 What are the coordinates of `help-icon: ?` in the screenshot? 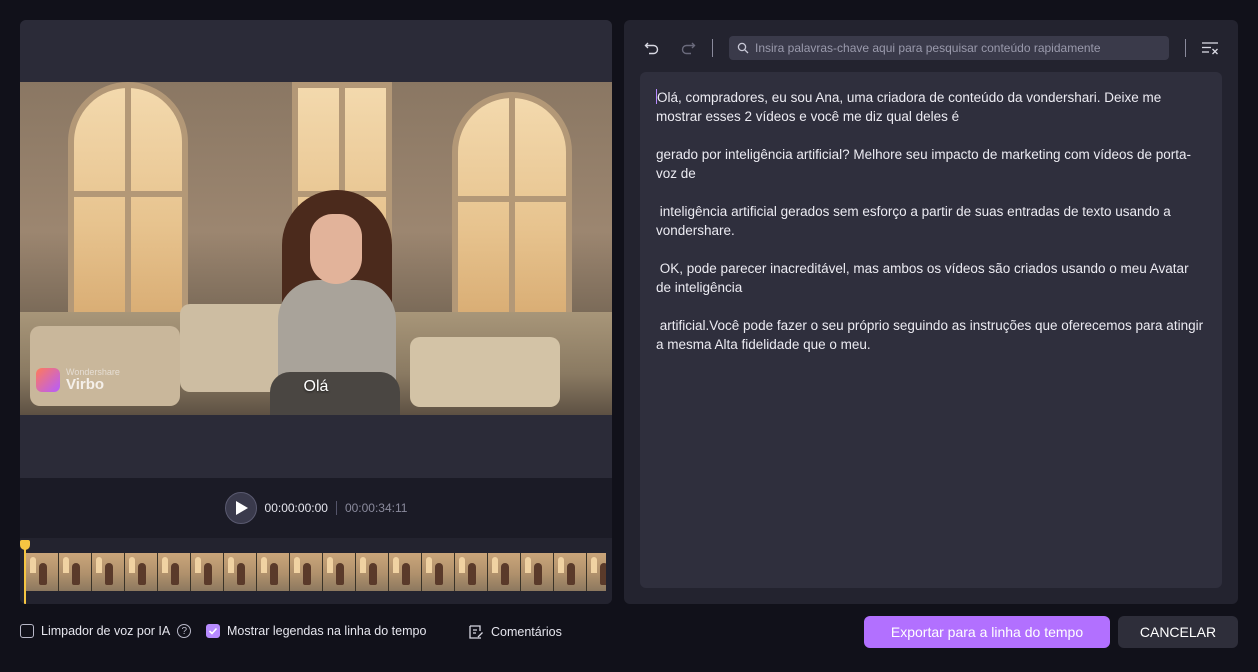 It's located at (184, 631).